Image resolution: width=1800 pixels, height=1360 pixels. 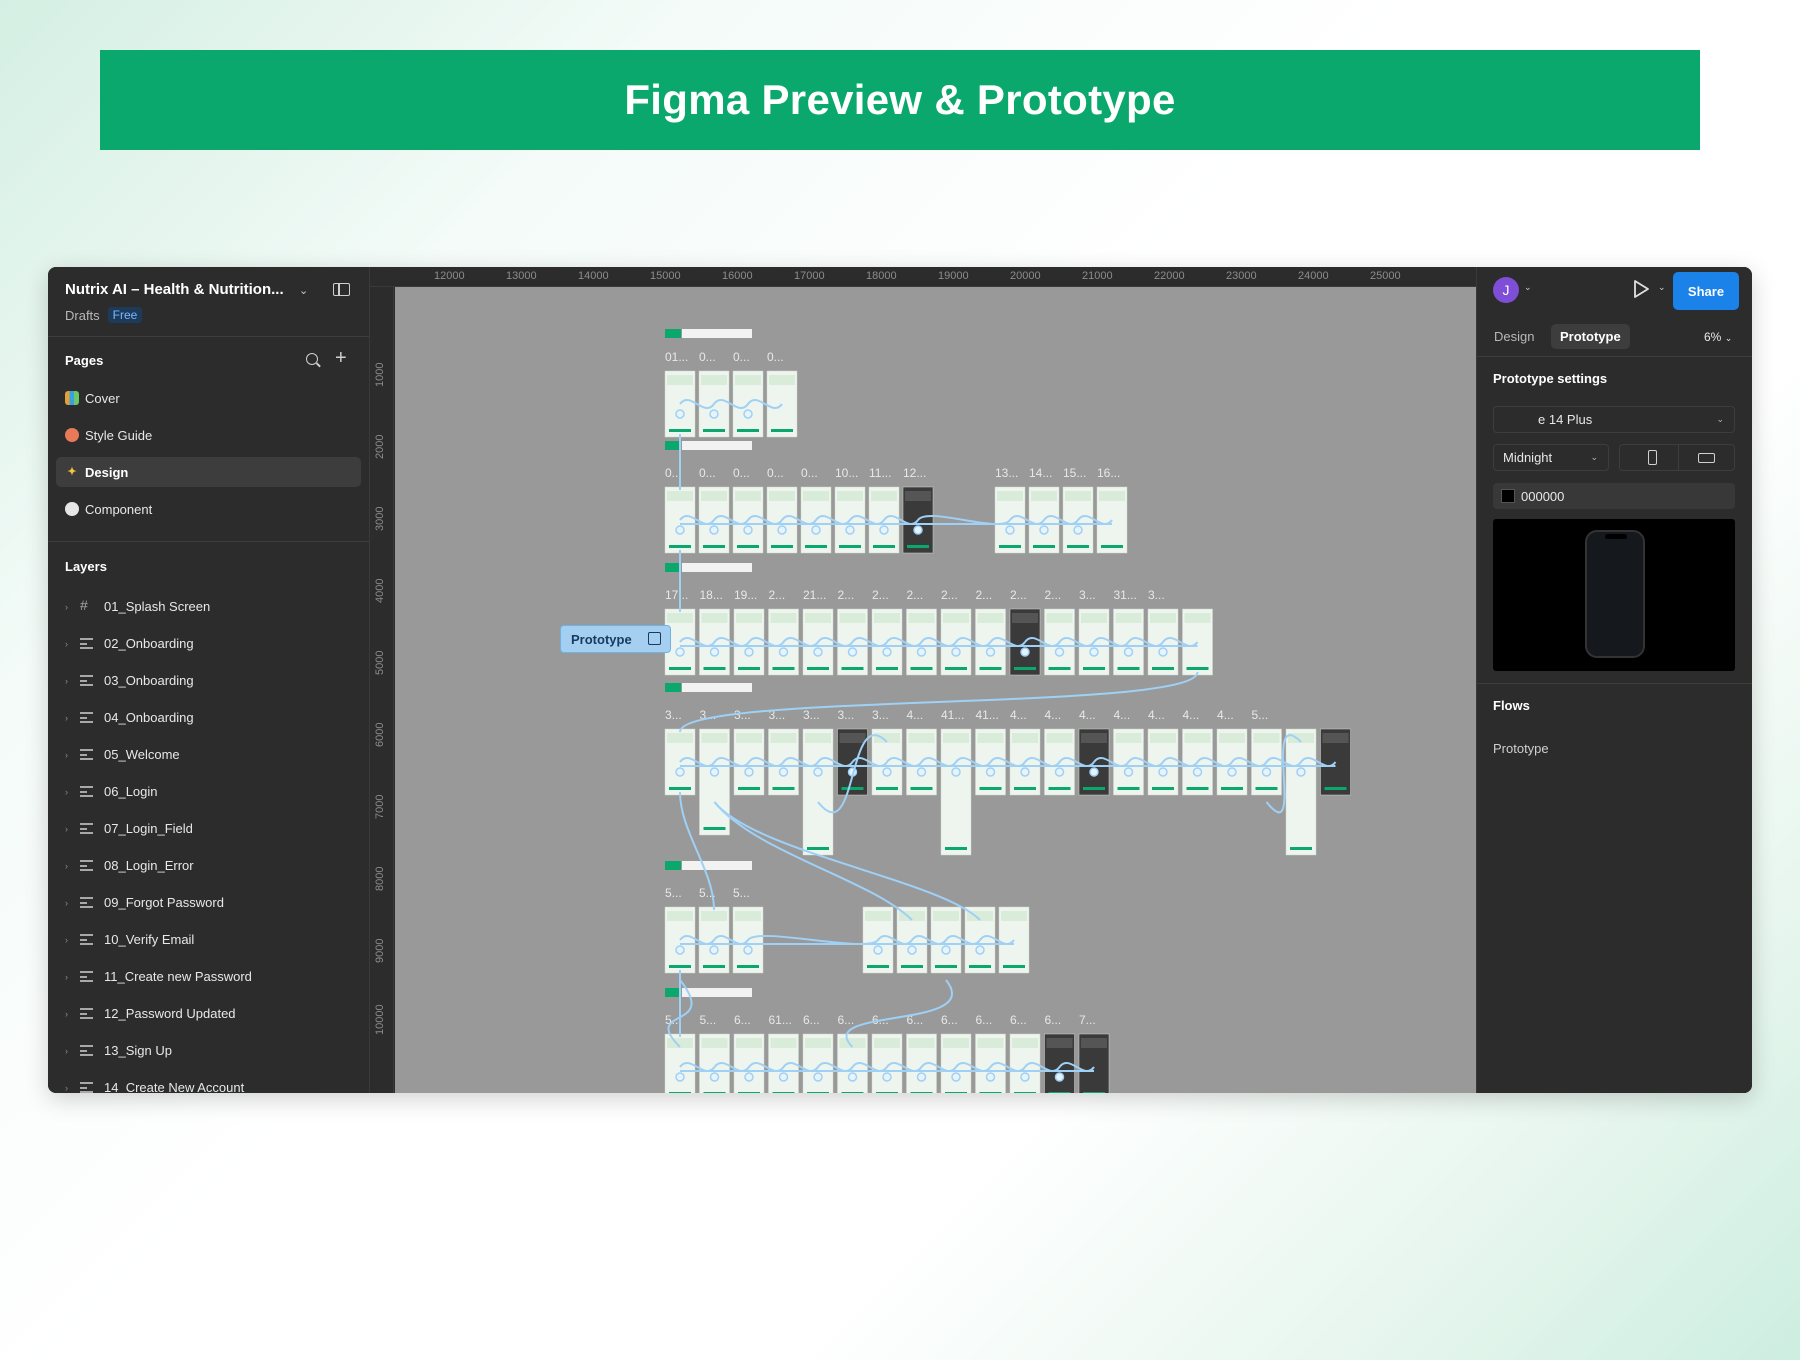 What do you see at coordinates (208, 717) in the screenshot?
I see `layer-item: › 04_Onboarding` at bounding box center [208, 717].